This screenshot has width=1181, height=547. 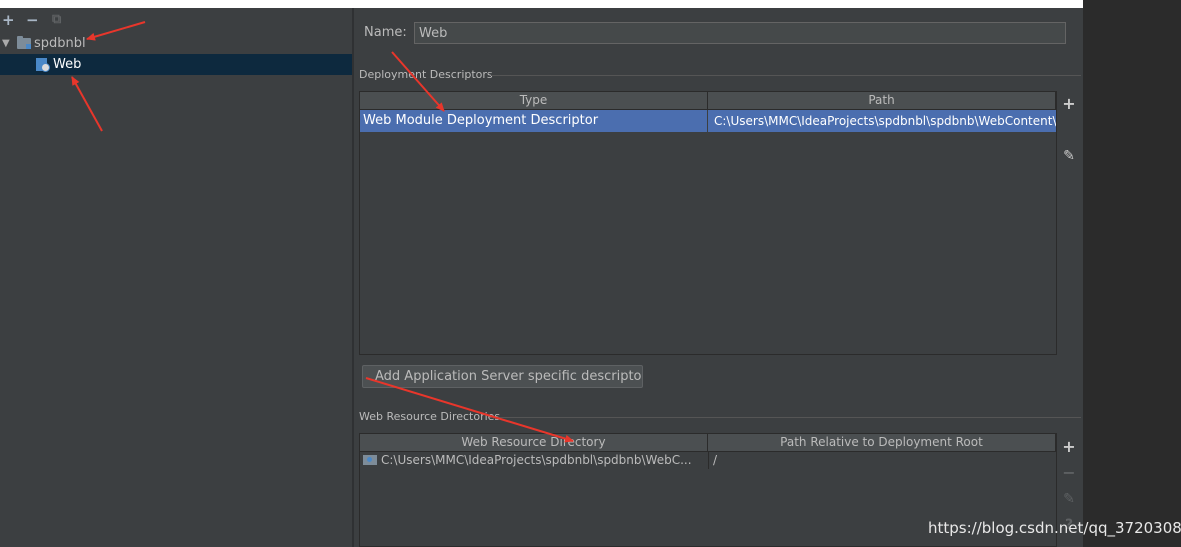 What do you see at coordinates (1132, 273) in the screenshot?
I see `right-dark-area` at bounding box center [1132, 273].